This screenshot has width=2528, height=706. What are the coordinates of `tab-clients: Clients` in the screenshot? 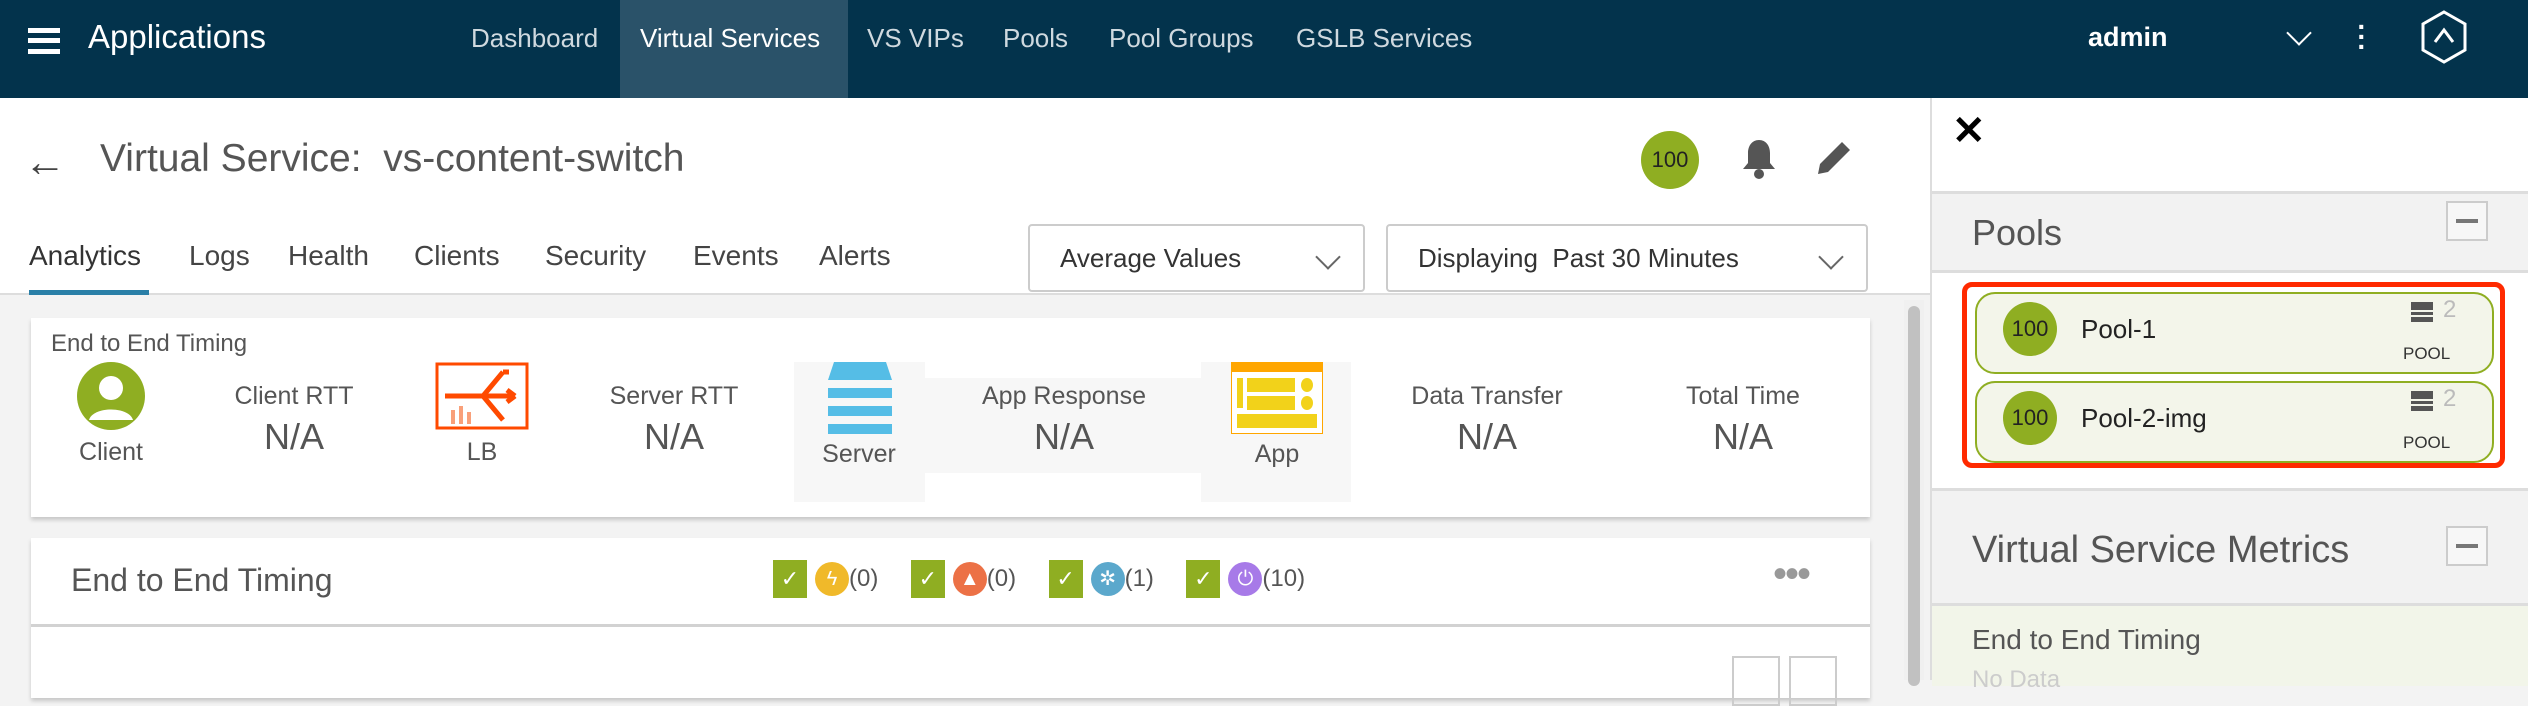 It's located at (457, 256).